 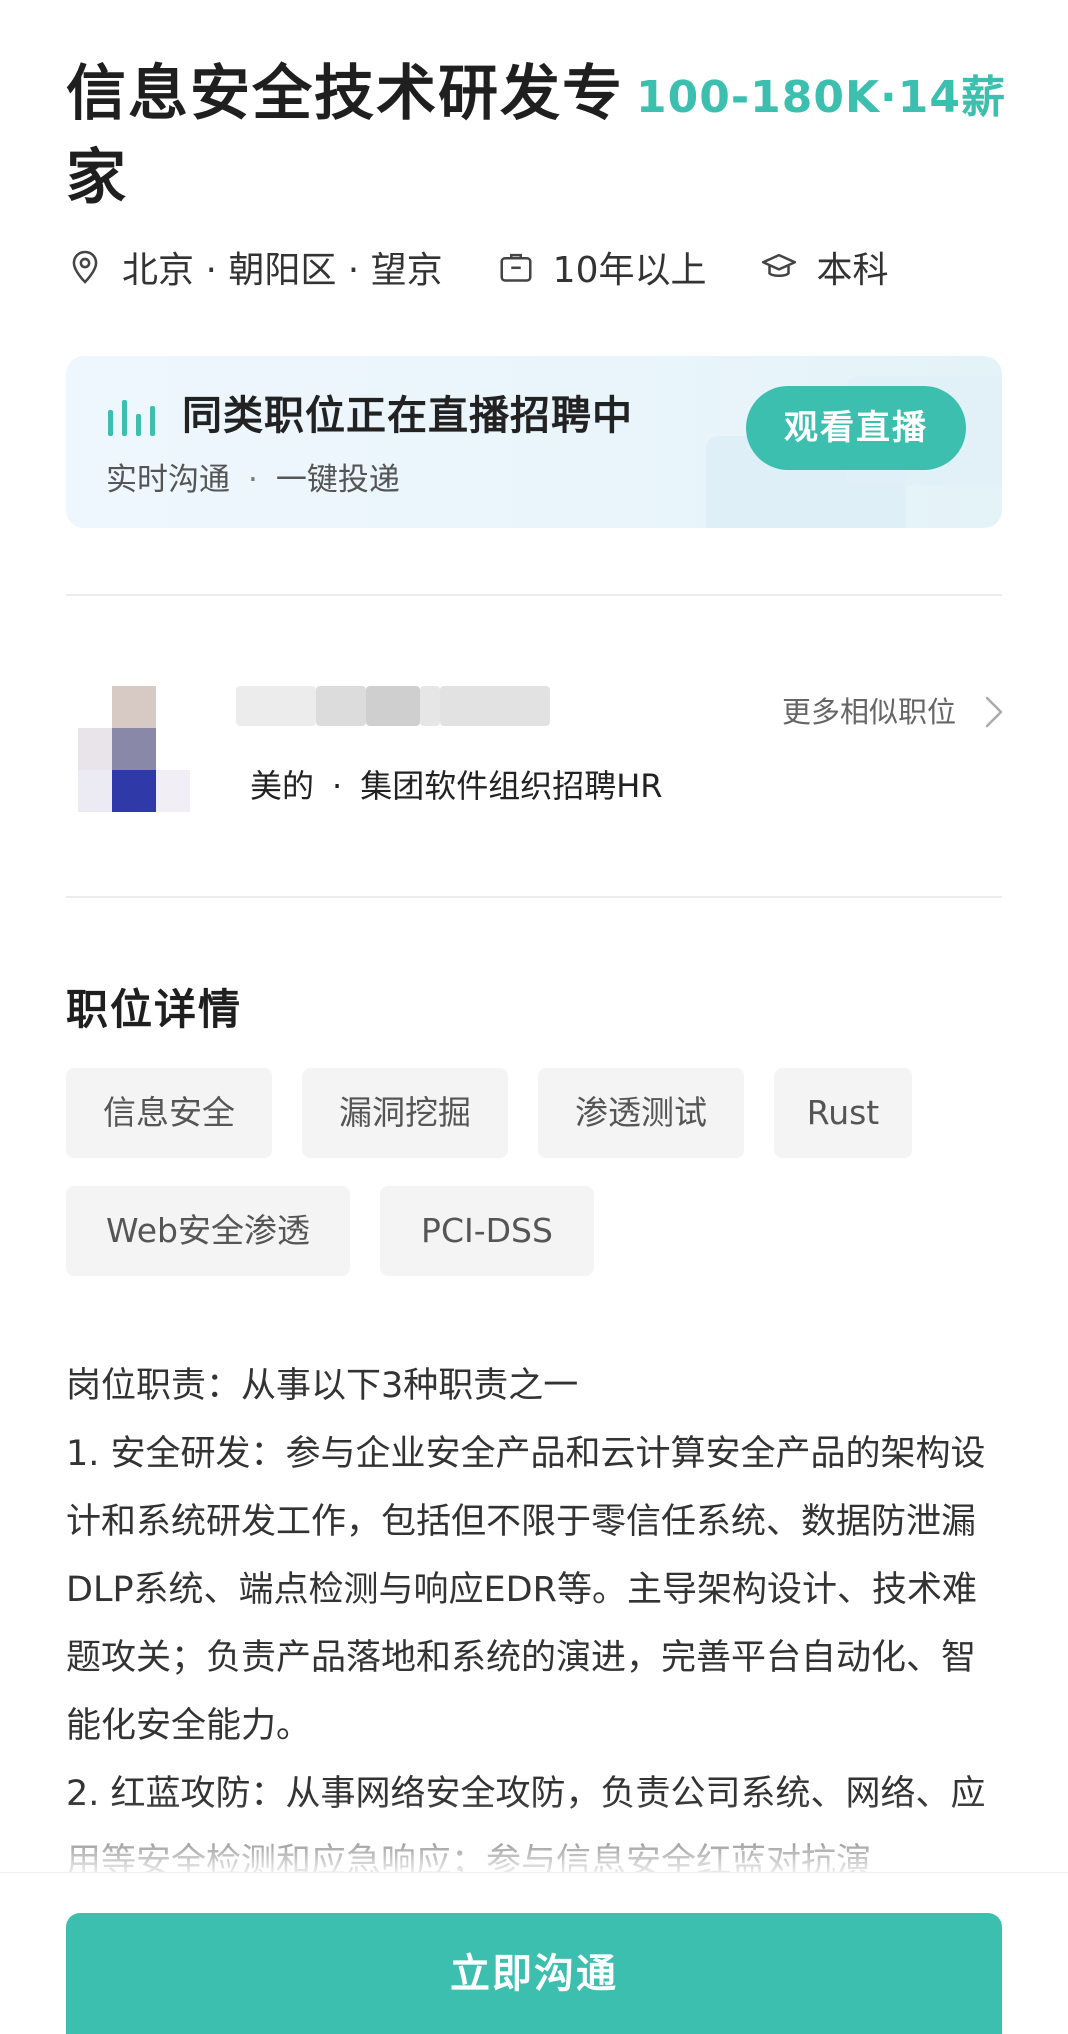 I want to click on live-banner-title: 同类职位正在直播招聘中, so click(x=407, y=416).